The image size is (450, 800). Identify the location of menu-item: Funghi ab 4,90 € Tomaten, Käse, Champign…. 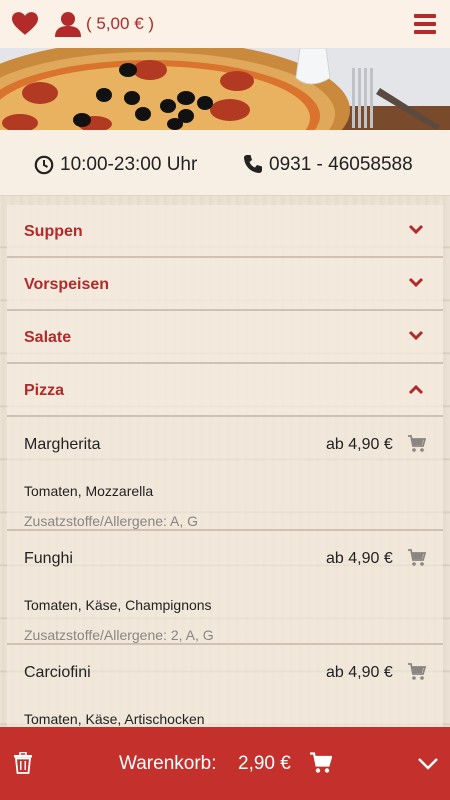
(225, 588).